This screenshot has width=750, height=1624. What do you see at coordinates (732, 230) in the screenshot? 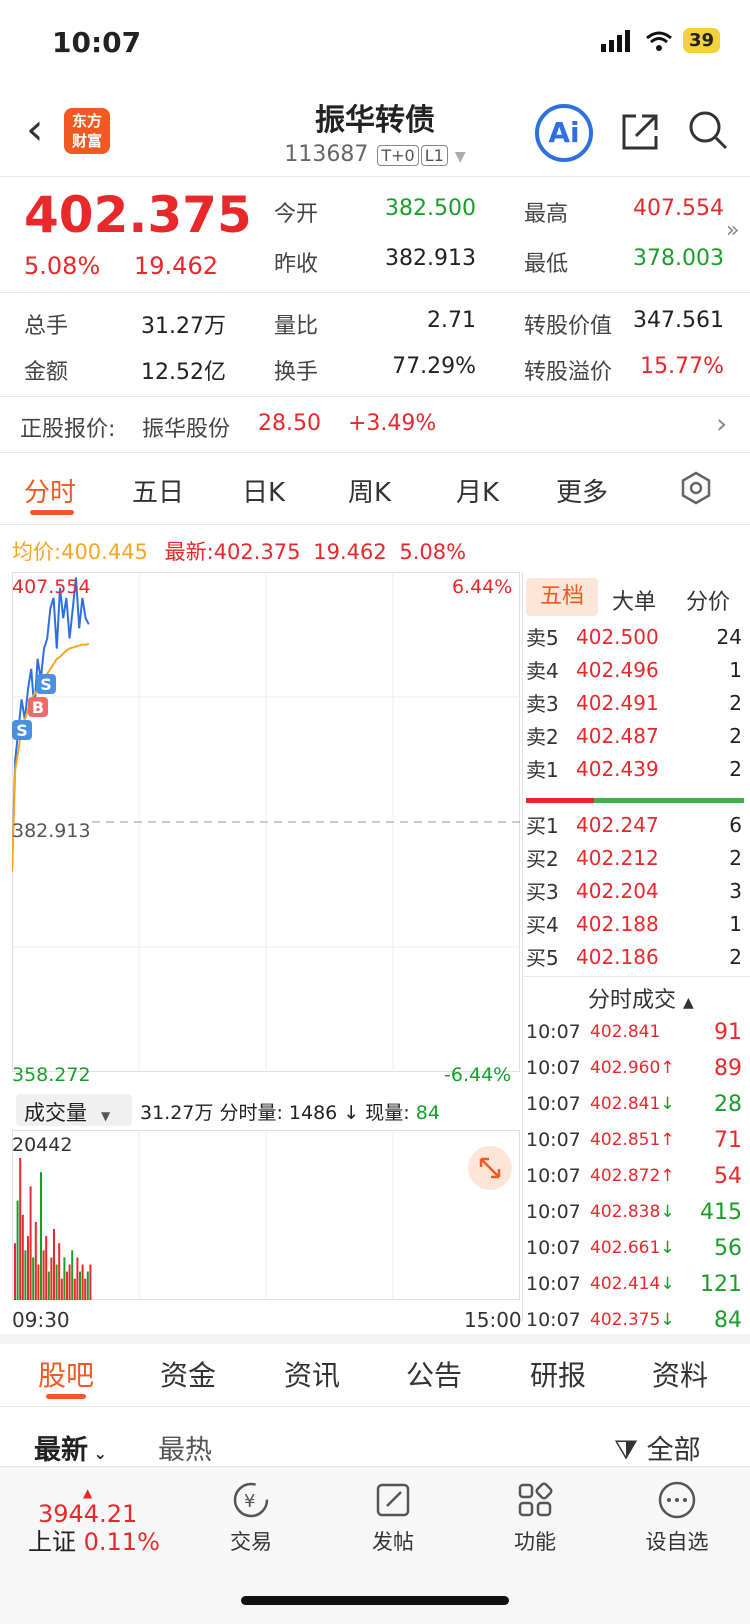
I see `expand-right-icon: »` at bounding box center [732, 230].